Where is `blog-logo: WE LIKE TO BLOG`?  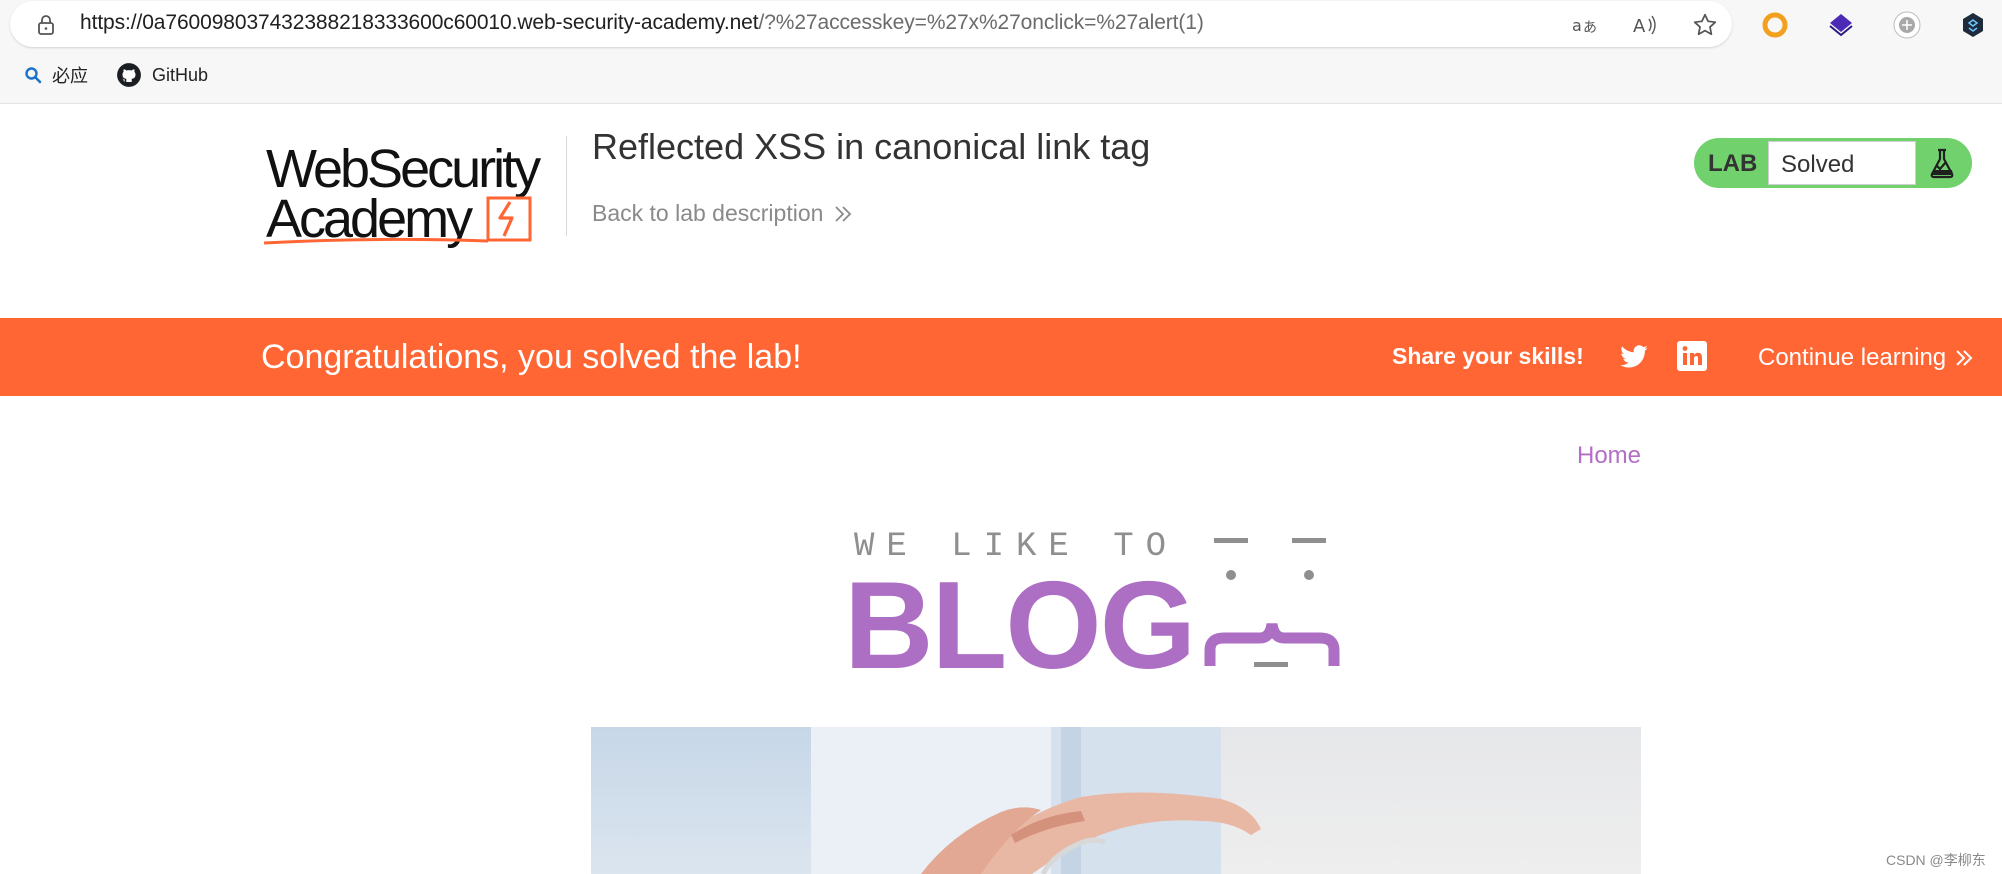
blog-logo: WE LIKE TO BLOG is located at coordinates (1114, 608).